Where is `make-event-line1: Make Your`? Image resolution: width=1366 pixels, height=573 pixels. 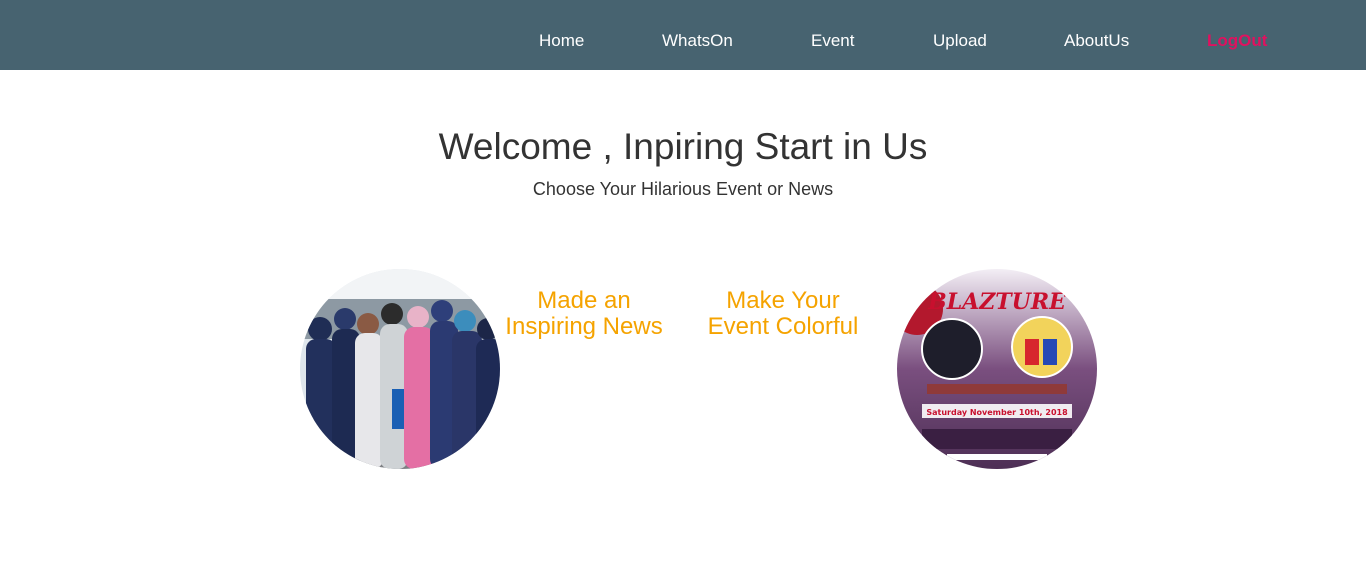
make-event-line1: Make Your is located at coordinates (783, 300).